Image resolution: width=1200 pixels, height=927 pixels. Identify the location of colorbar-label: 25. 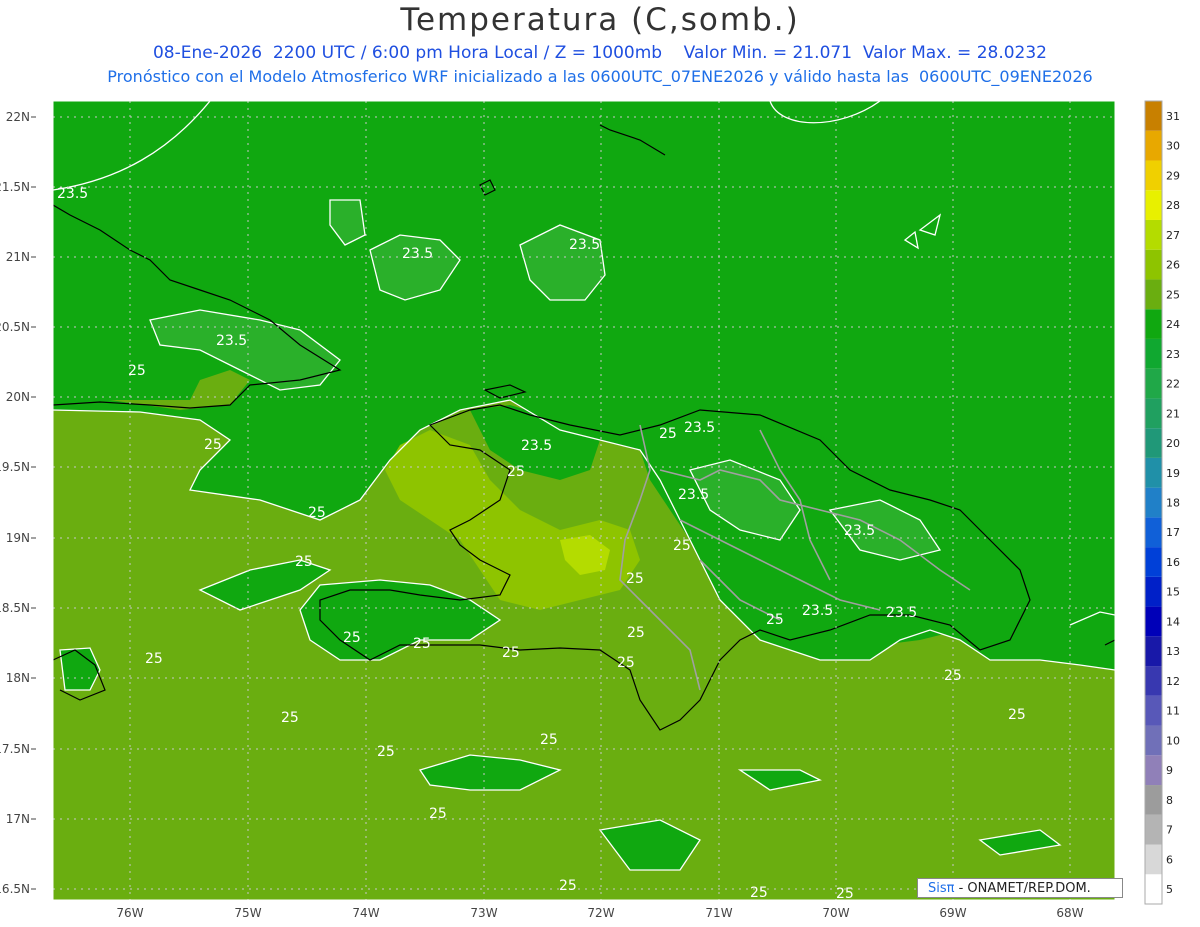
(1173, 294).